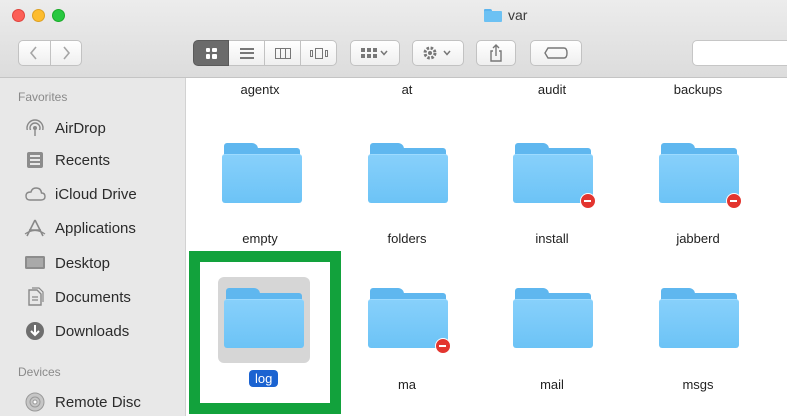 This screenshot has width=787, height=416. I want to click on view-mode-group, so click(265, 53).